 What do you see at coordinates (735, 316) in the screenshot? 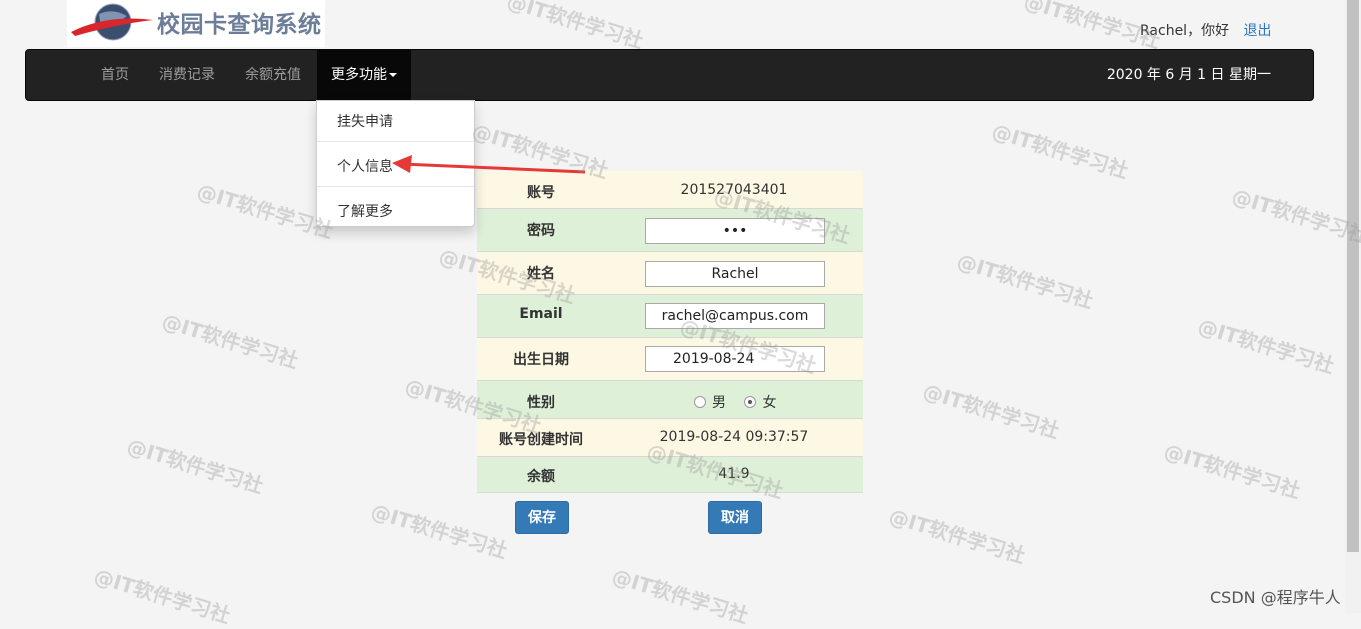
I see `email-input` at bounding box center [735, 316].